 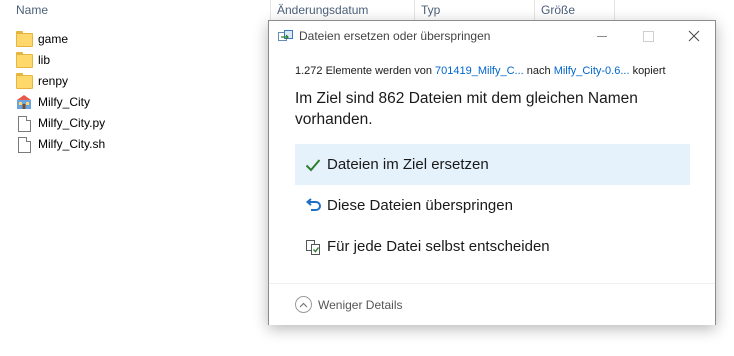 I want to click on decide-each-file-option: Für jede Datei selbst entscheiden, so click(x=492, y=246).